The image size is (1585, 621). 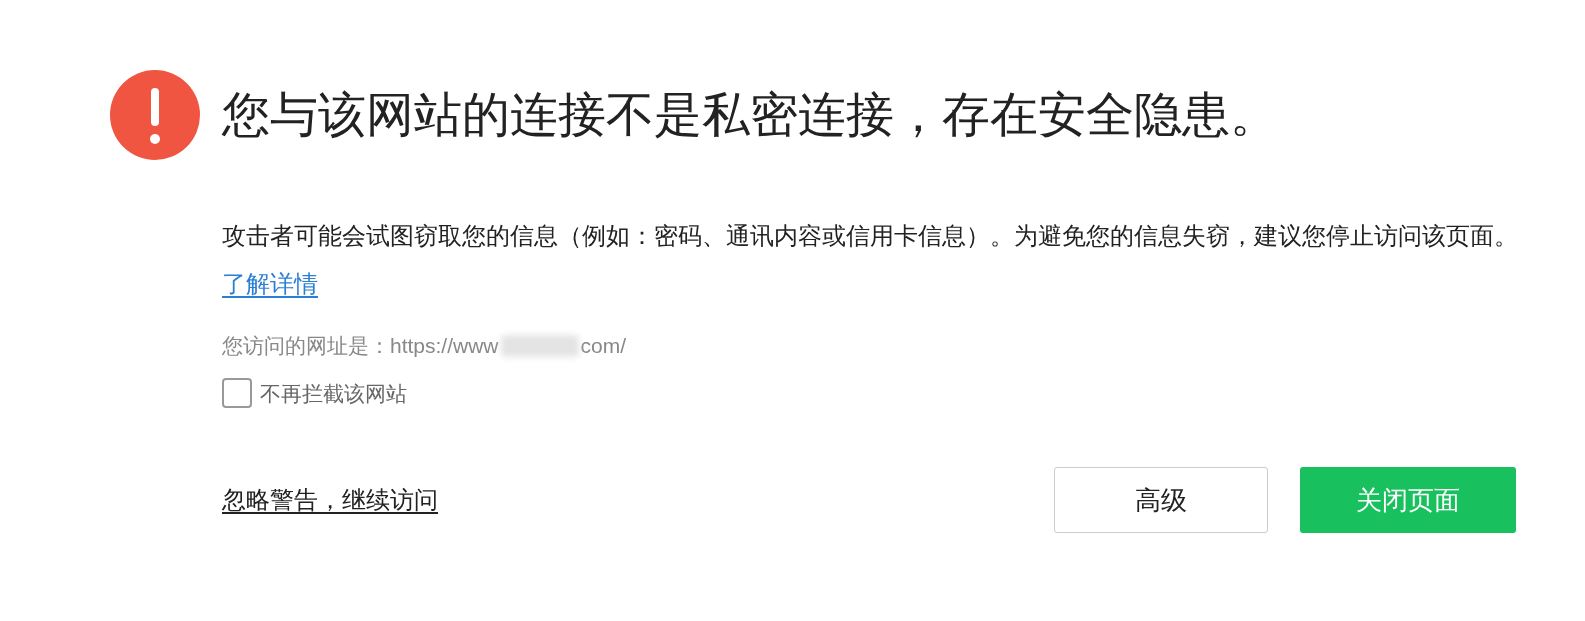 What do you see at coordinates (155, 115) in the screenshot?
I see `warning-icon` at bounding box center [155, 115].